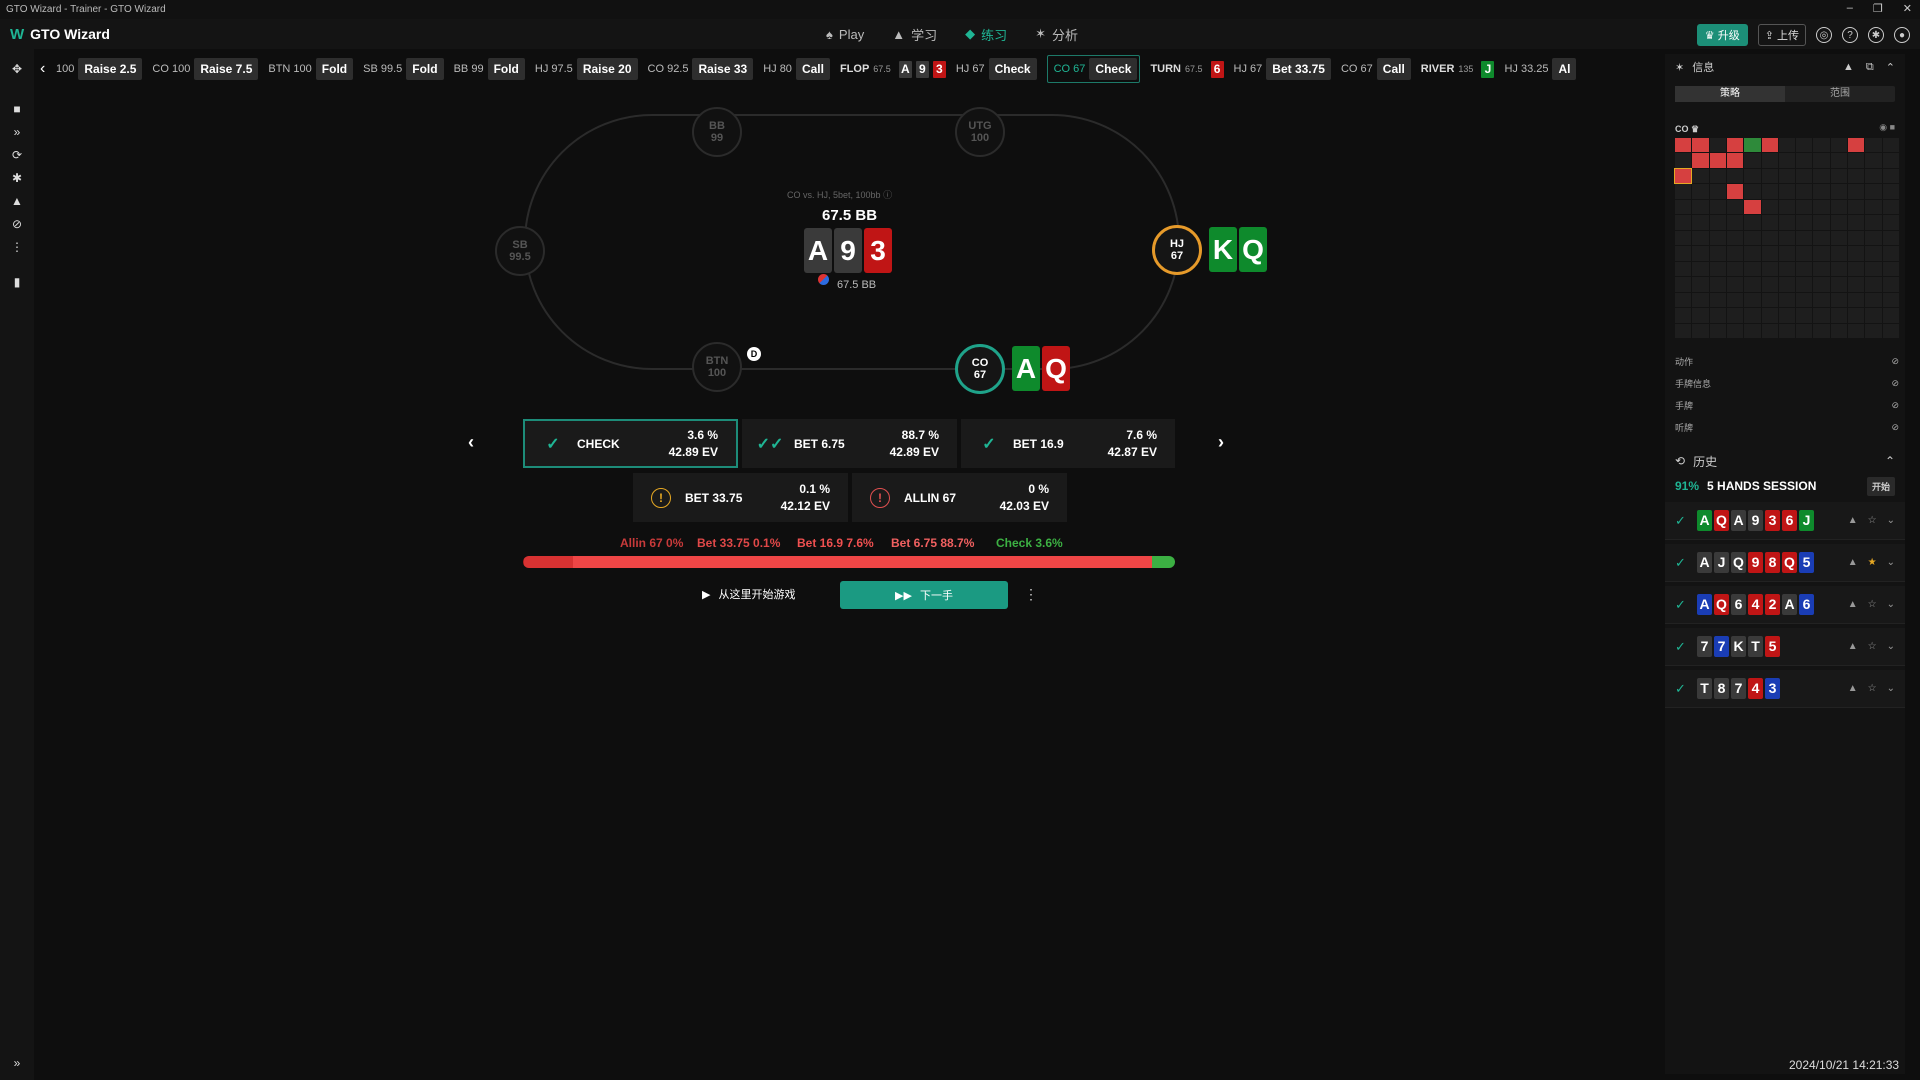 This screenshot has height=1080, width=1920. Describe the element at coordinates (1876, 35) in the screenshot. I see `gear-icon: ✱` at that location.